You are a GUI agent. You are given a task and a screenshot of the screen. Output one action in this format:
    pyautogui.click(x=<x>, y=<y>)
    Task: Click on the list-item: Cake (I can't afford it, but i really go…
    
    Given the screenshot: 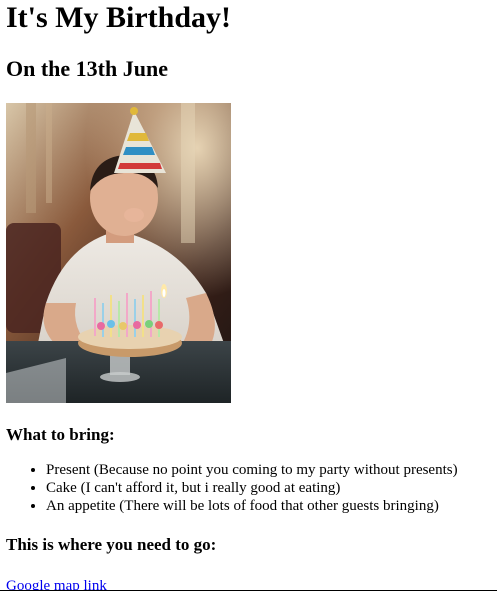 What is the action you would take?
    pyautogui.click(x=271, y=488)
    